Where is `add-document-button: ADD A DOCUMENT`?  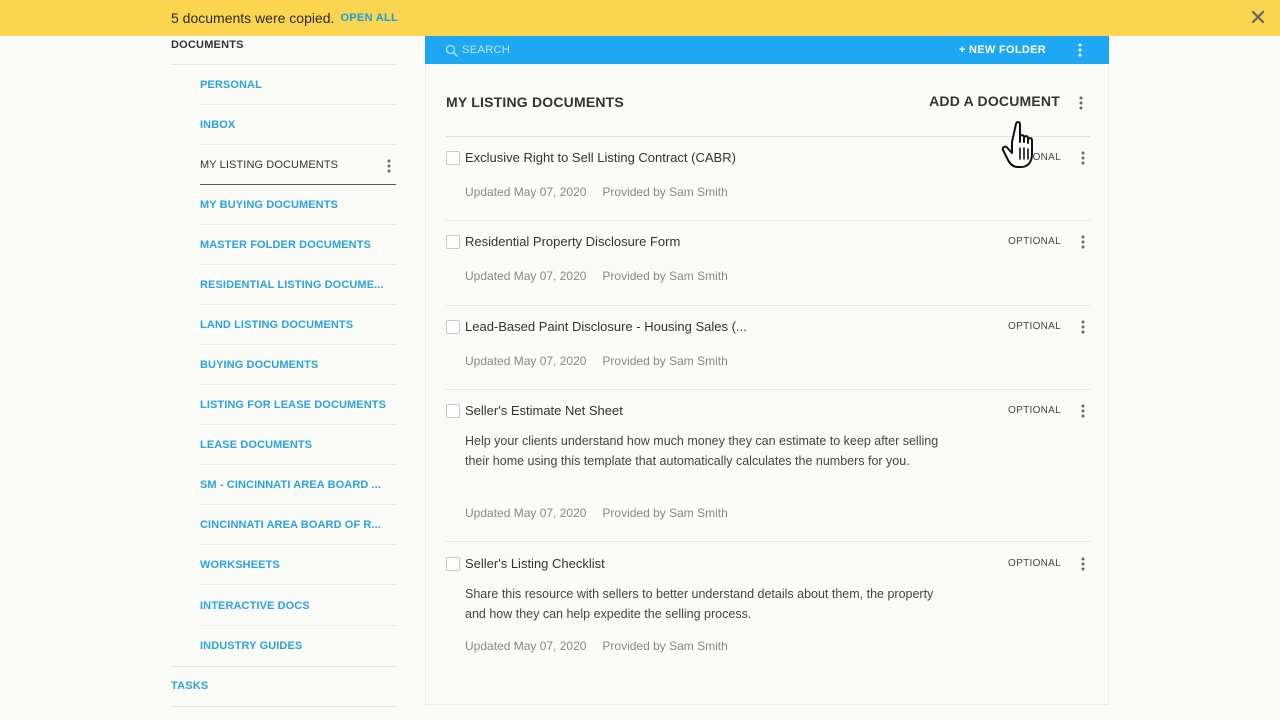
add-document-button: ADD A DOCUMENT is located at coordinates (994, 101).